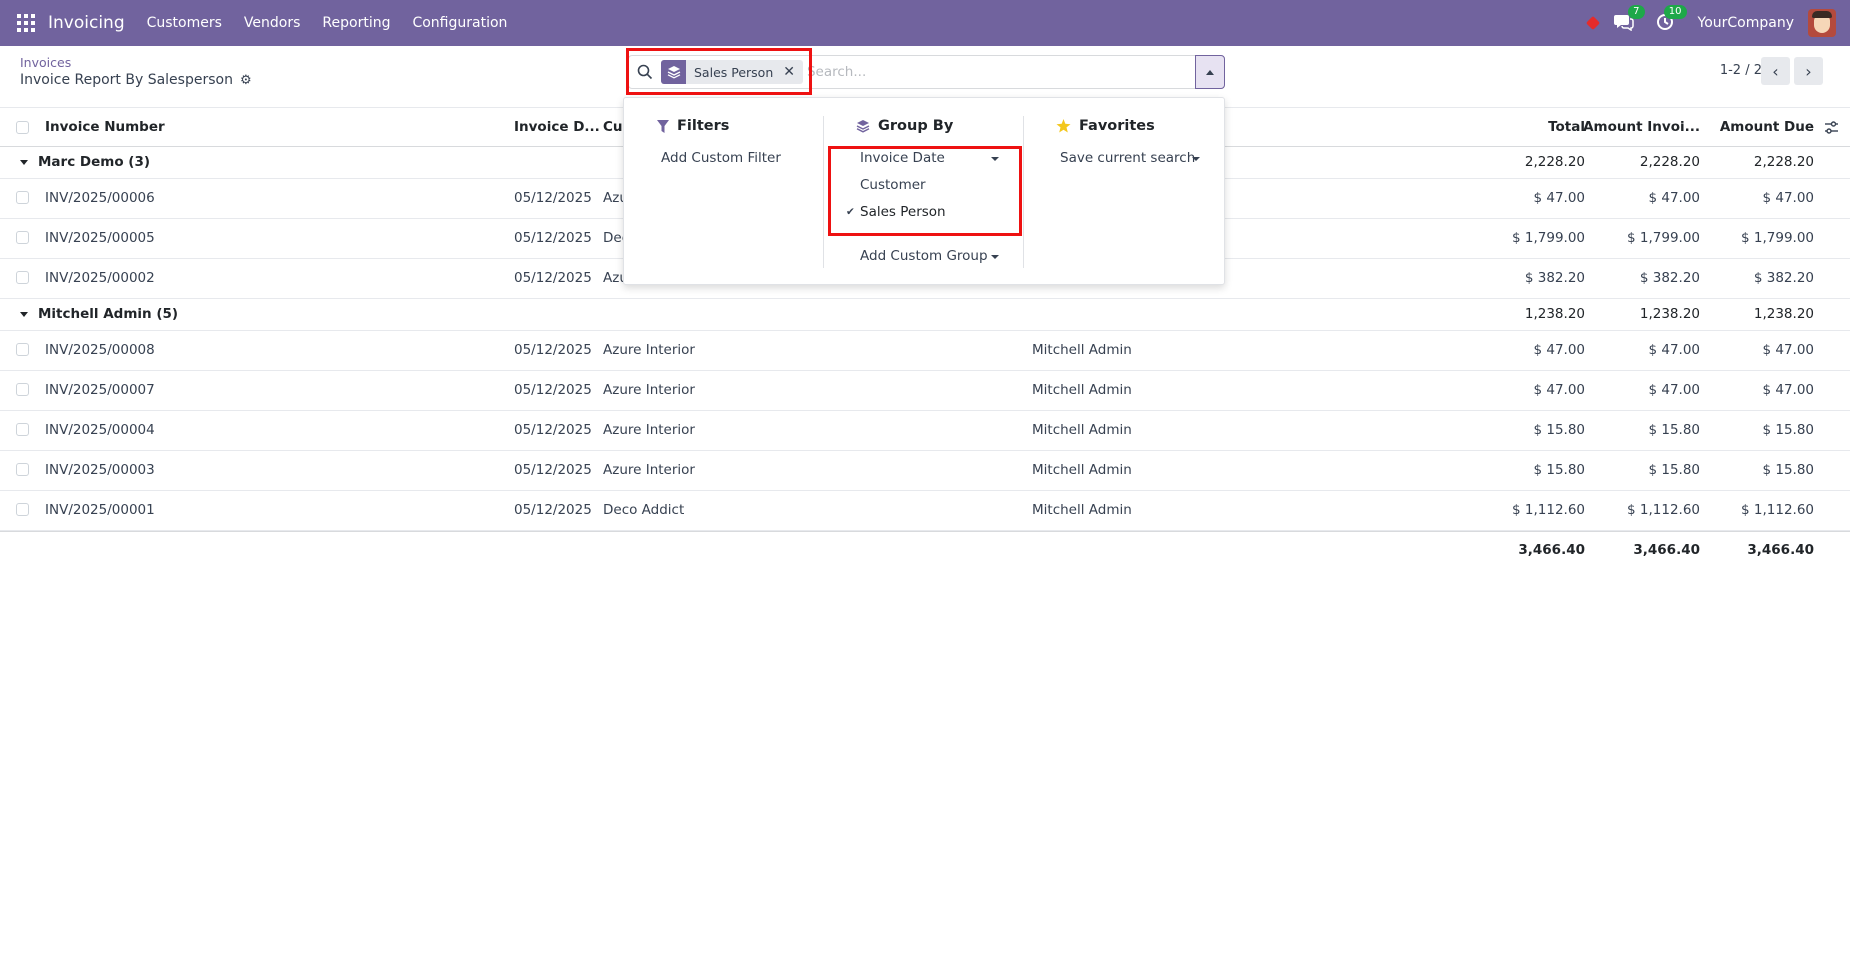 The height and width of the screenshot is (968, 1850). Describe the element at coordinates (105, 127) in the screenshot. I see `header-invoice-number: Invoice Number` at that location.